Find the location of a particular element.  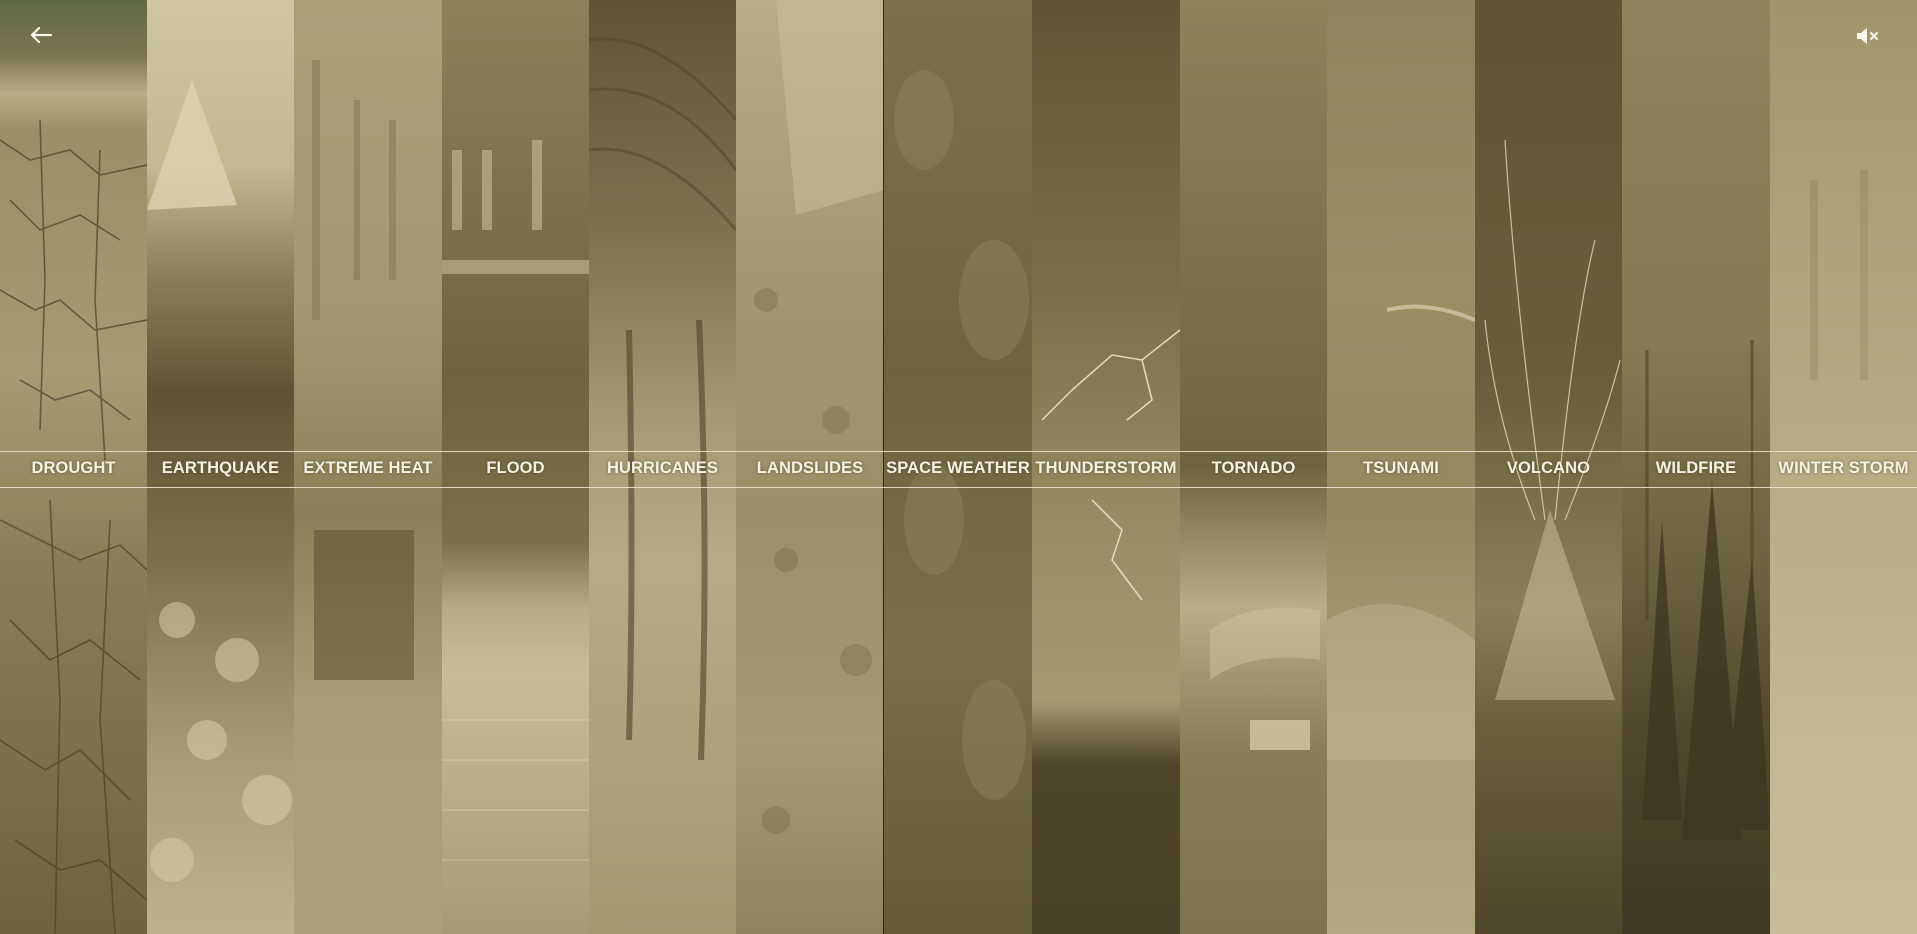

hazard-label-tornado: TORNADO is located at coordinates (1253, 468).